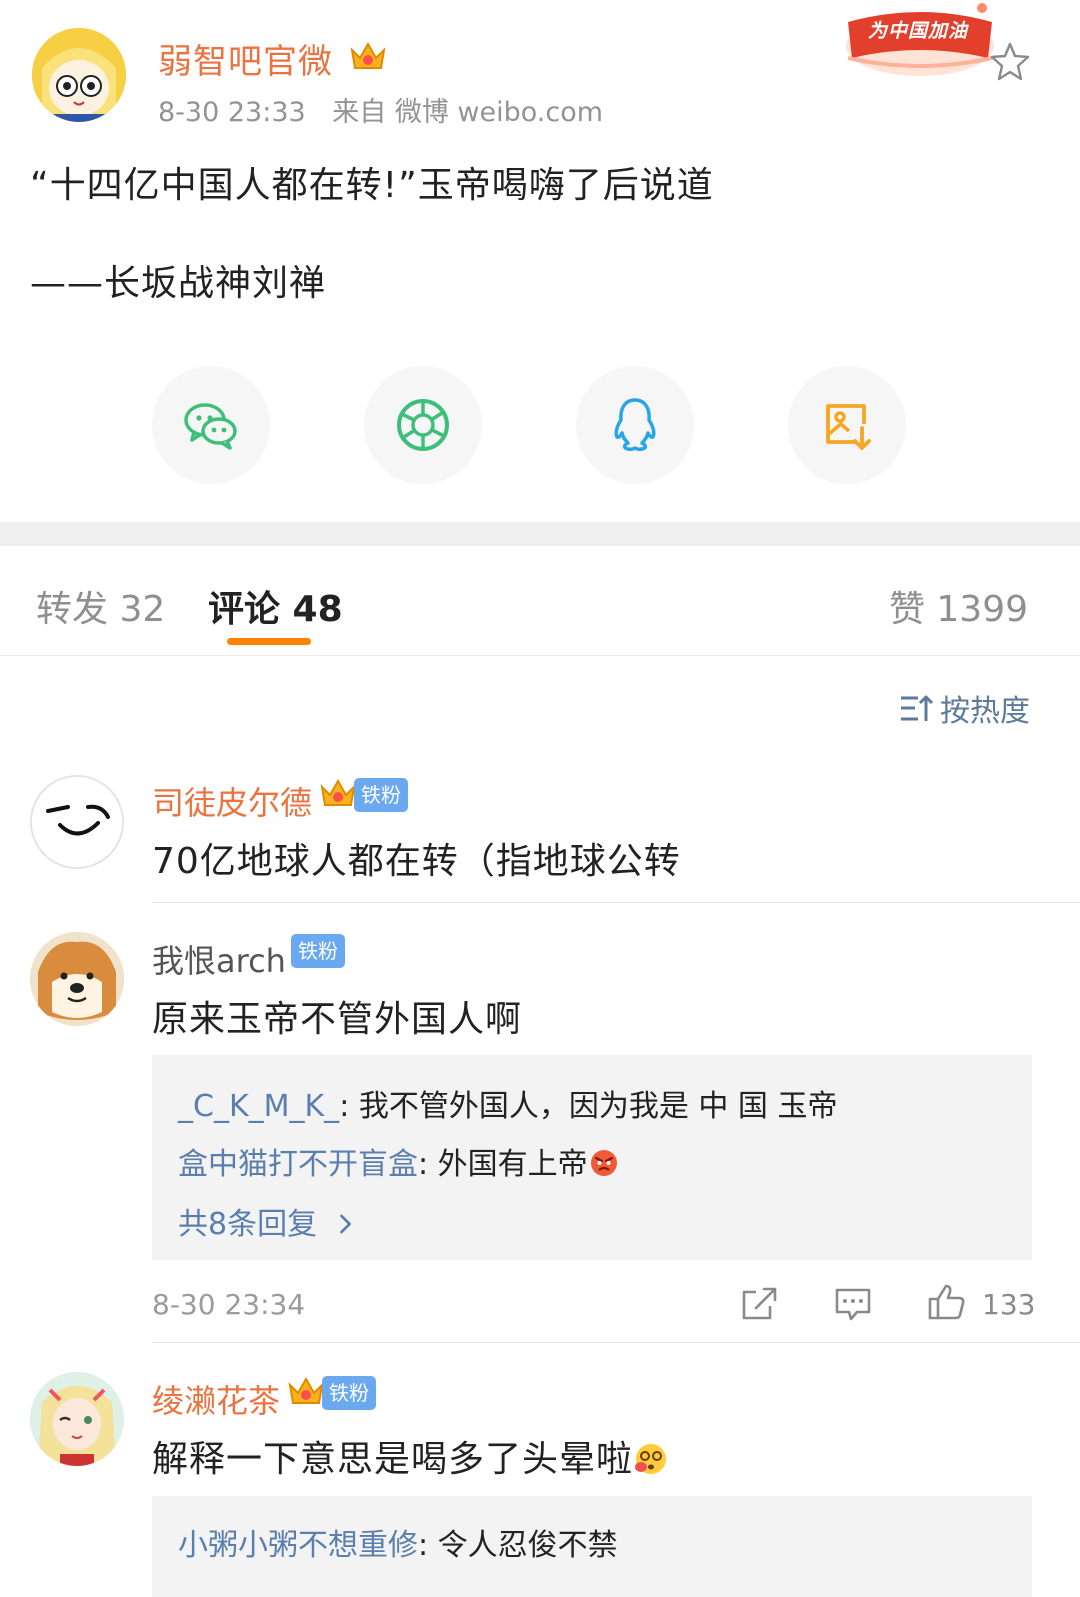 This screenshot has height=1597, width=1080. Describe the element at coordinates (918, 31) in the screenshot. I see `cheer-china-text: 为中国加油` at that location.